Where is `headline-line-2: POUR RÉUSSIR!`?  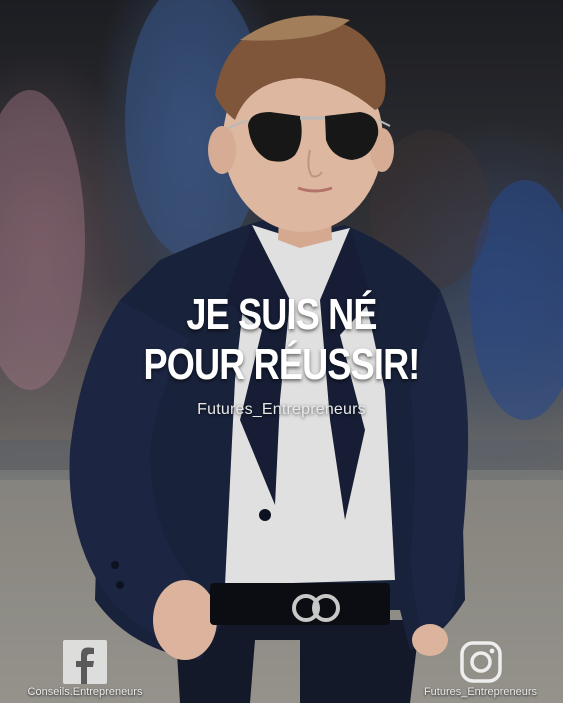 headline-line-2: POUR RÉUSSIR! is located at coordinates (281, 364).